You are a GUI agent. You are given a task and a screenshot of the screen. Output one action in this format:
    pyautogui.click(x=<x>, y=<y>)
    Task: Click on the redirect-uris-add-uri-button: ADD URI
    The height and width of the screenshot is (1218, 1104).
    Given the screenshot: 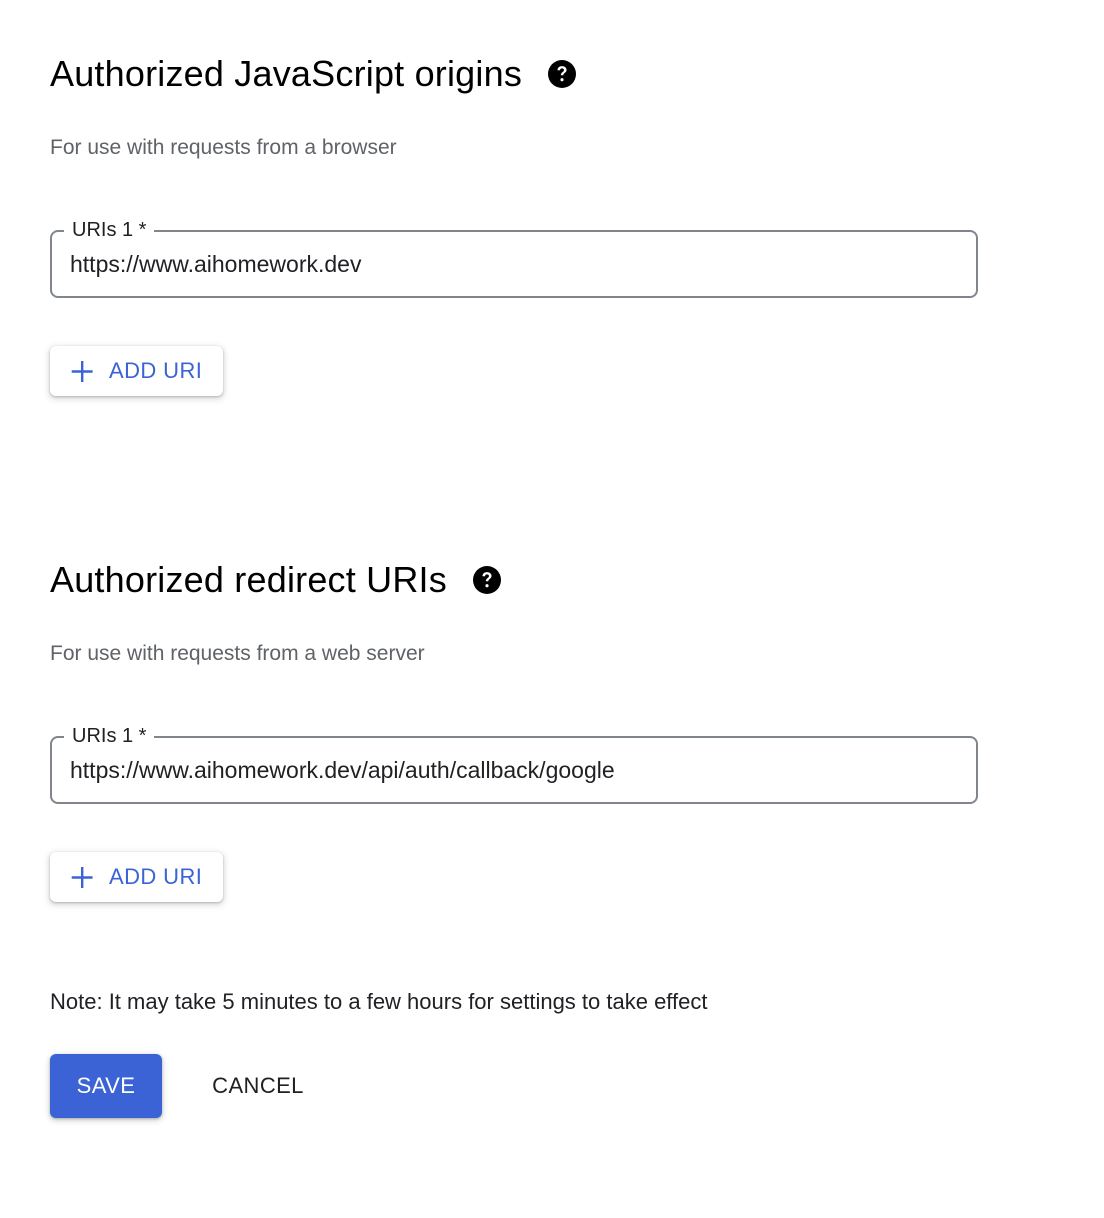 What is the action you would take?
    pyautogui.click(x=136, y=877)
    